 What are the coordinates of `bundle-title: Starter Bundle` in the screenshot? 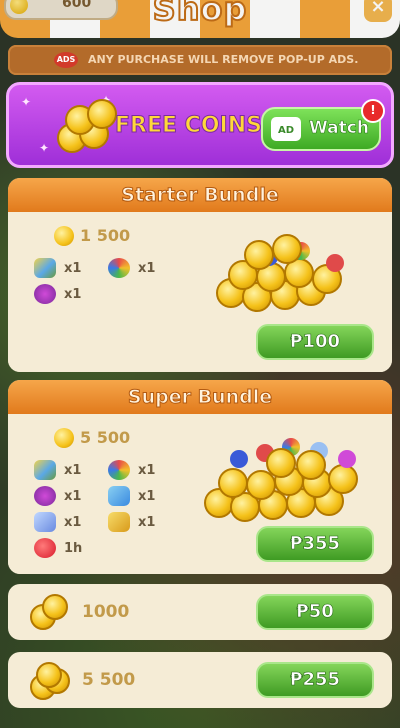 It's located at (200, 195).